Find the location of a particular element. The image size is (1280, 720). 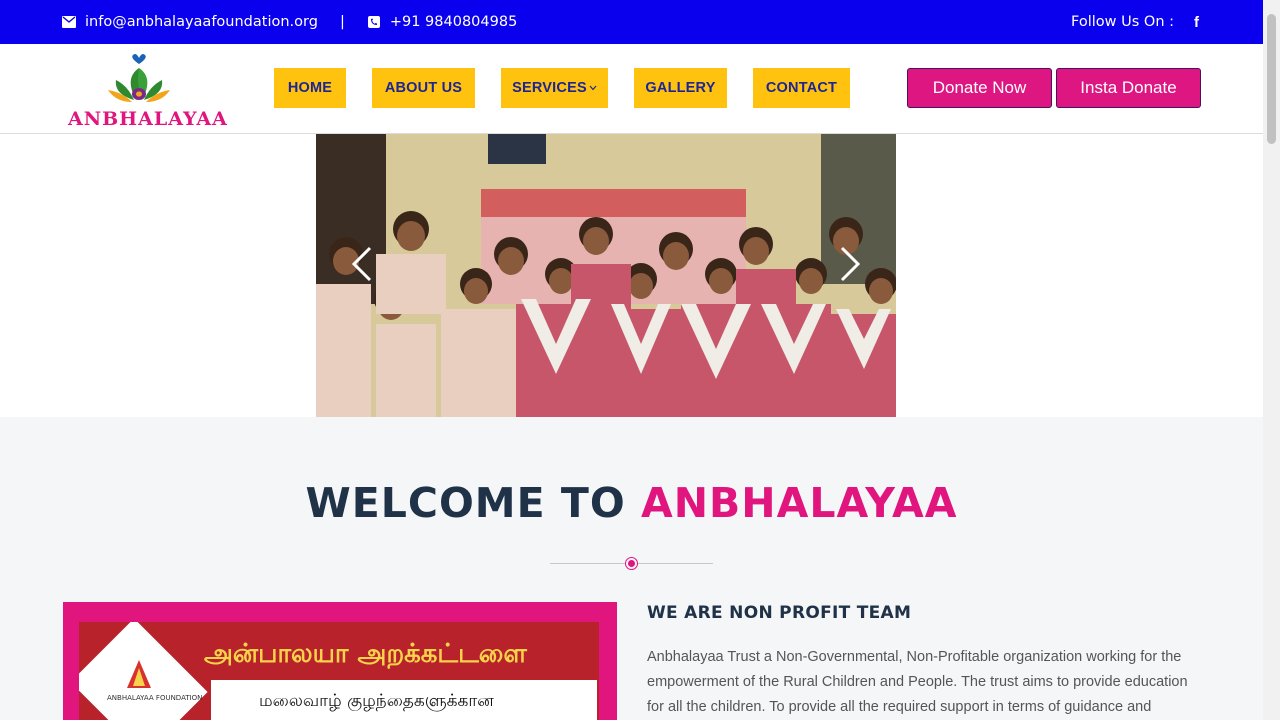

nav-gallery: GALLERY is located at coordinates (680, 88).